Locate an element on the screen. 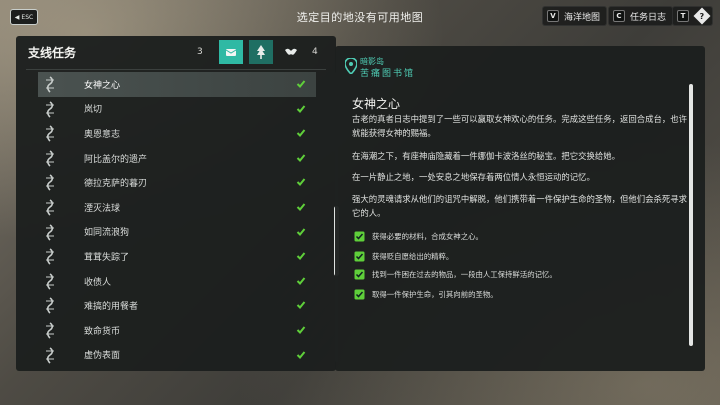 The width and height of the screenshot is (720, 405). quest-log-button: C 任务日志 is located at coordinates (641, 16).